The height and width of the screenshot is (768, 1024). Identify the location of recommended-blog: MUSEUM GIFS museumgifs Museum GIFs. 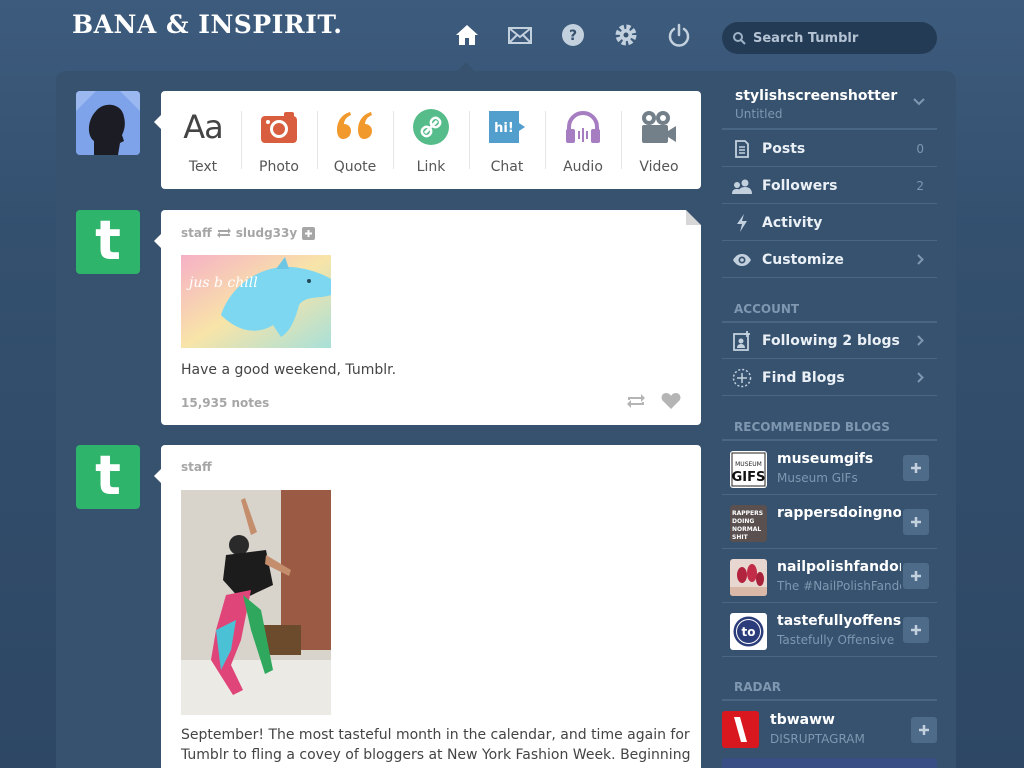
(829, 468).